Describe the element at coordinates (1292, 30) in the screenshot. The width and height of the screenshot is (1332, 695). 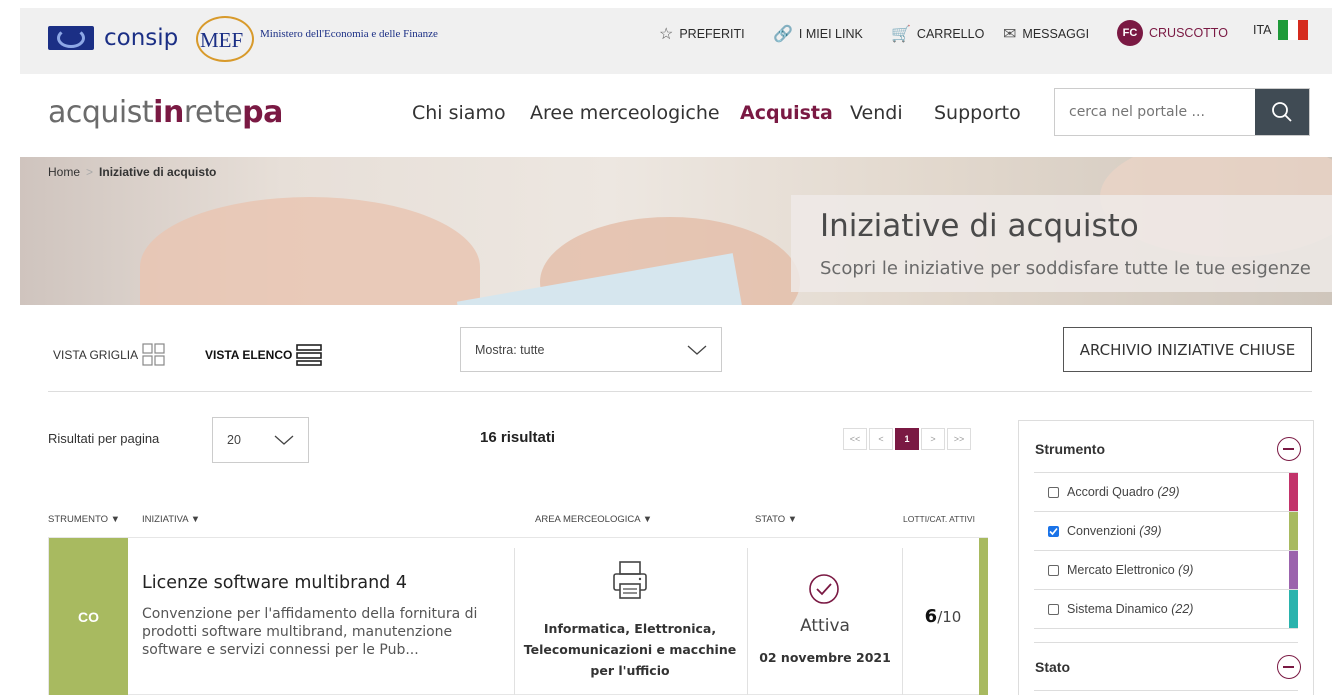
I see `italian-flag-icon` at that location.